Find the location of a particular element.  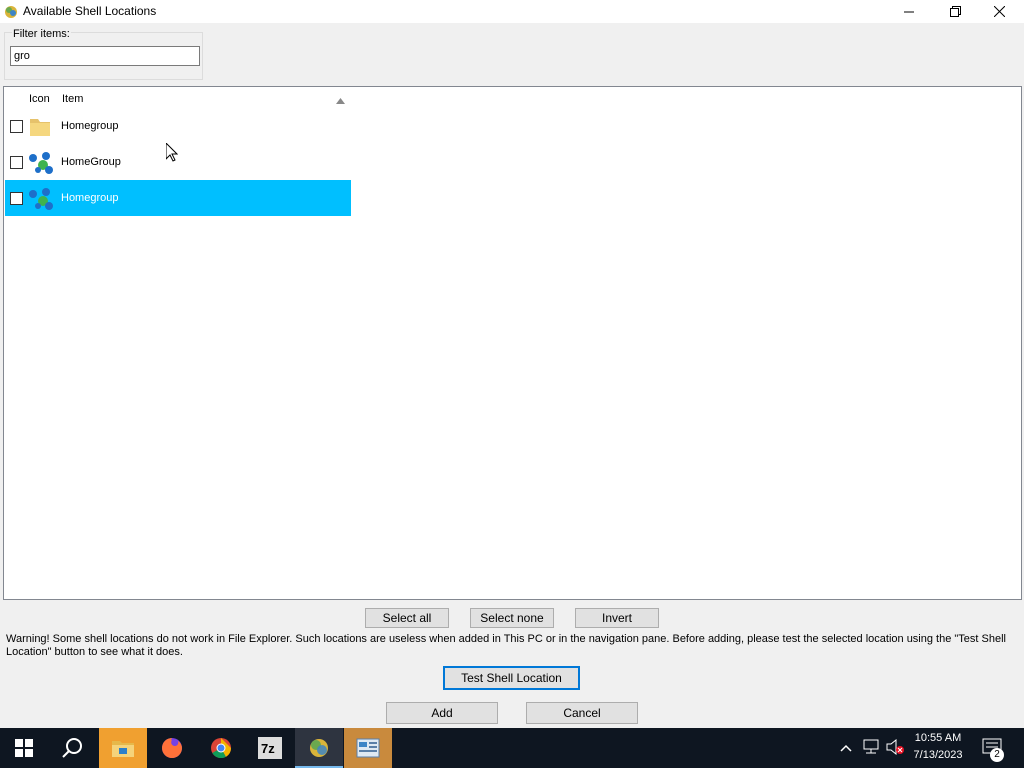

winaero-tweaker-taskbar-icon is located at coordinates (319, 748).